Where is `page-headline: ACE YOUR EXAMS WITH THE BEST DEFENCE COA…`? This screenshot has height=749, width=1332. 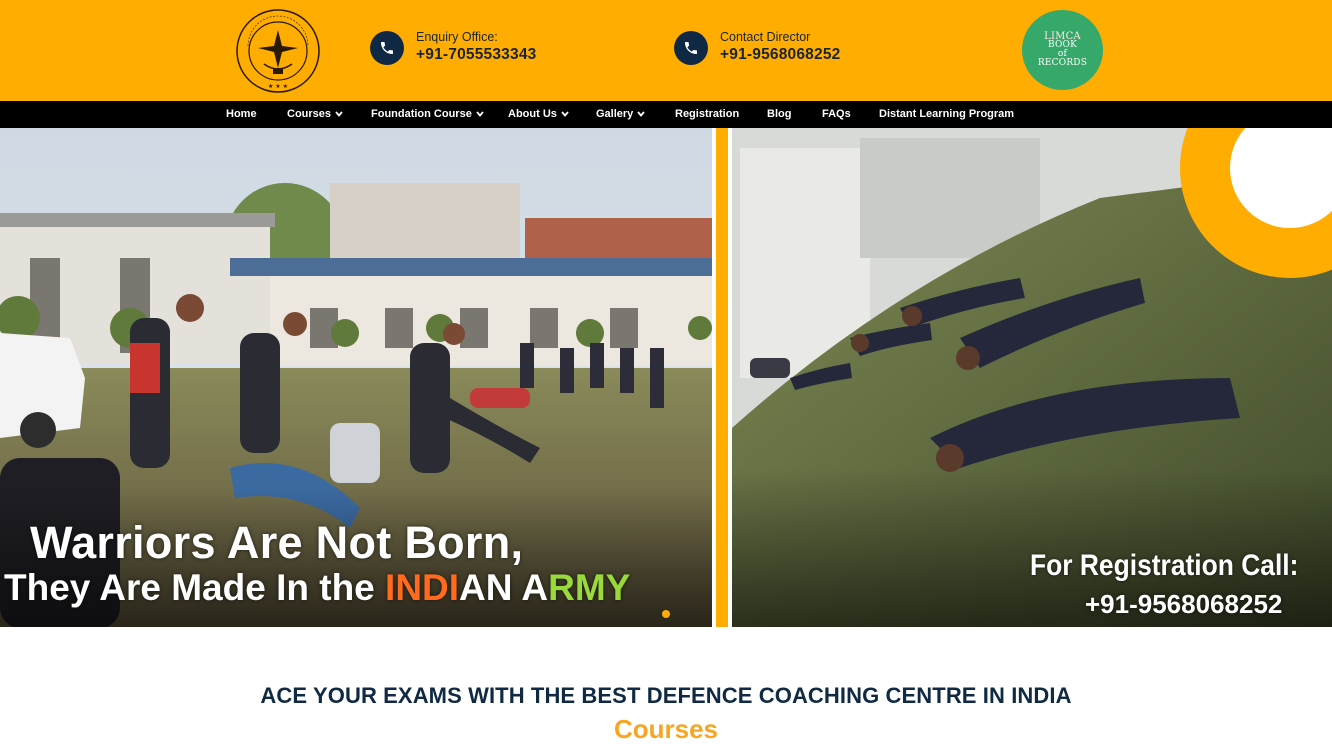
page-headline: ACE YOUR EXAMS WITH THE BEST DEFENCE COA… is located at coordinates (666, 695).